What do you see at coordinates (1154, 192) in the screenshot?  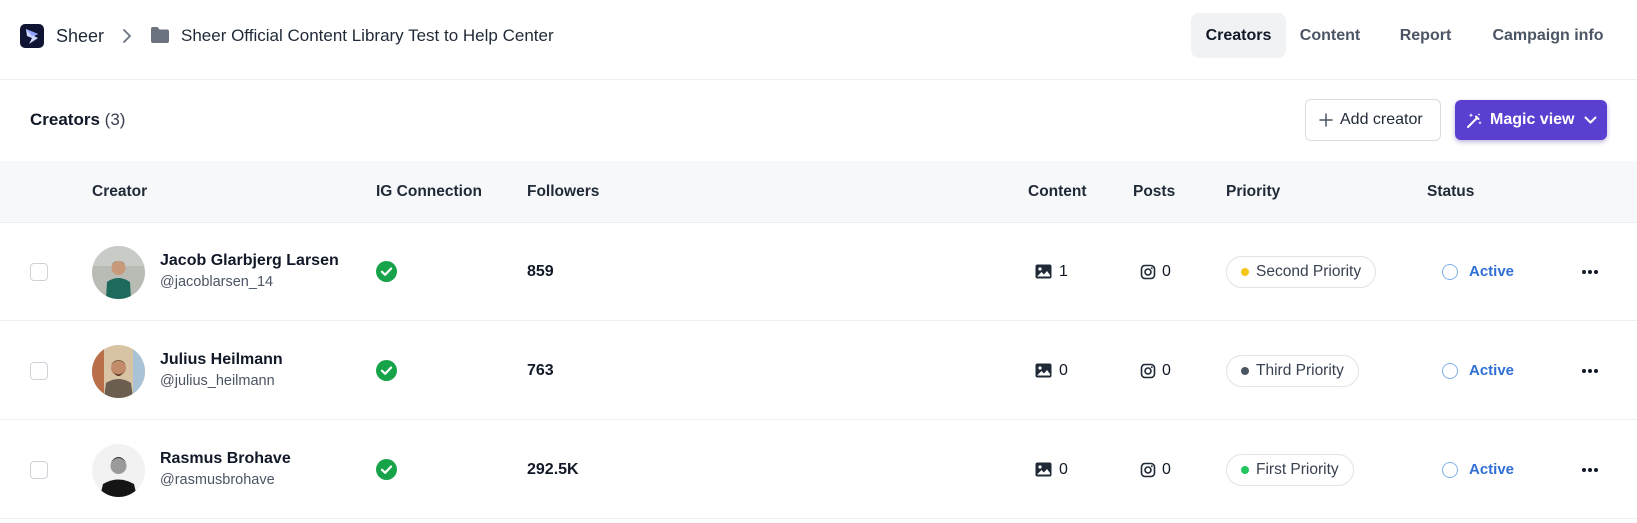 I see `column-posts: Posts` at bounding box center [1154, 192].